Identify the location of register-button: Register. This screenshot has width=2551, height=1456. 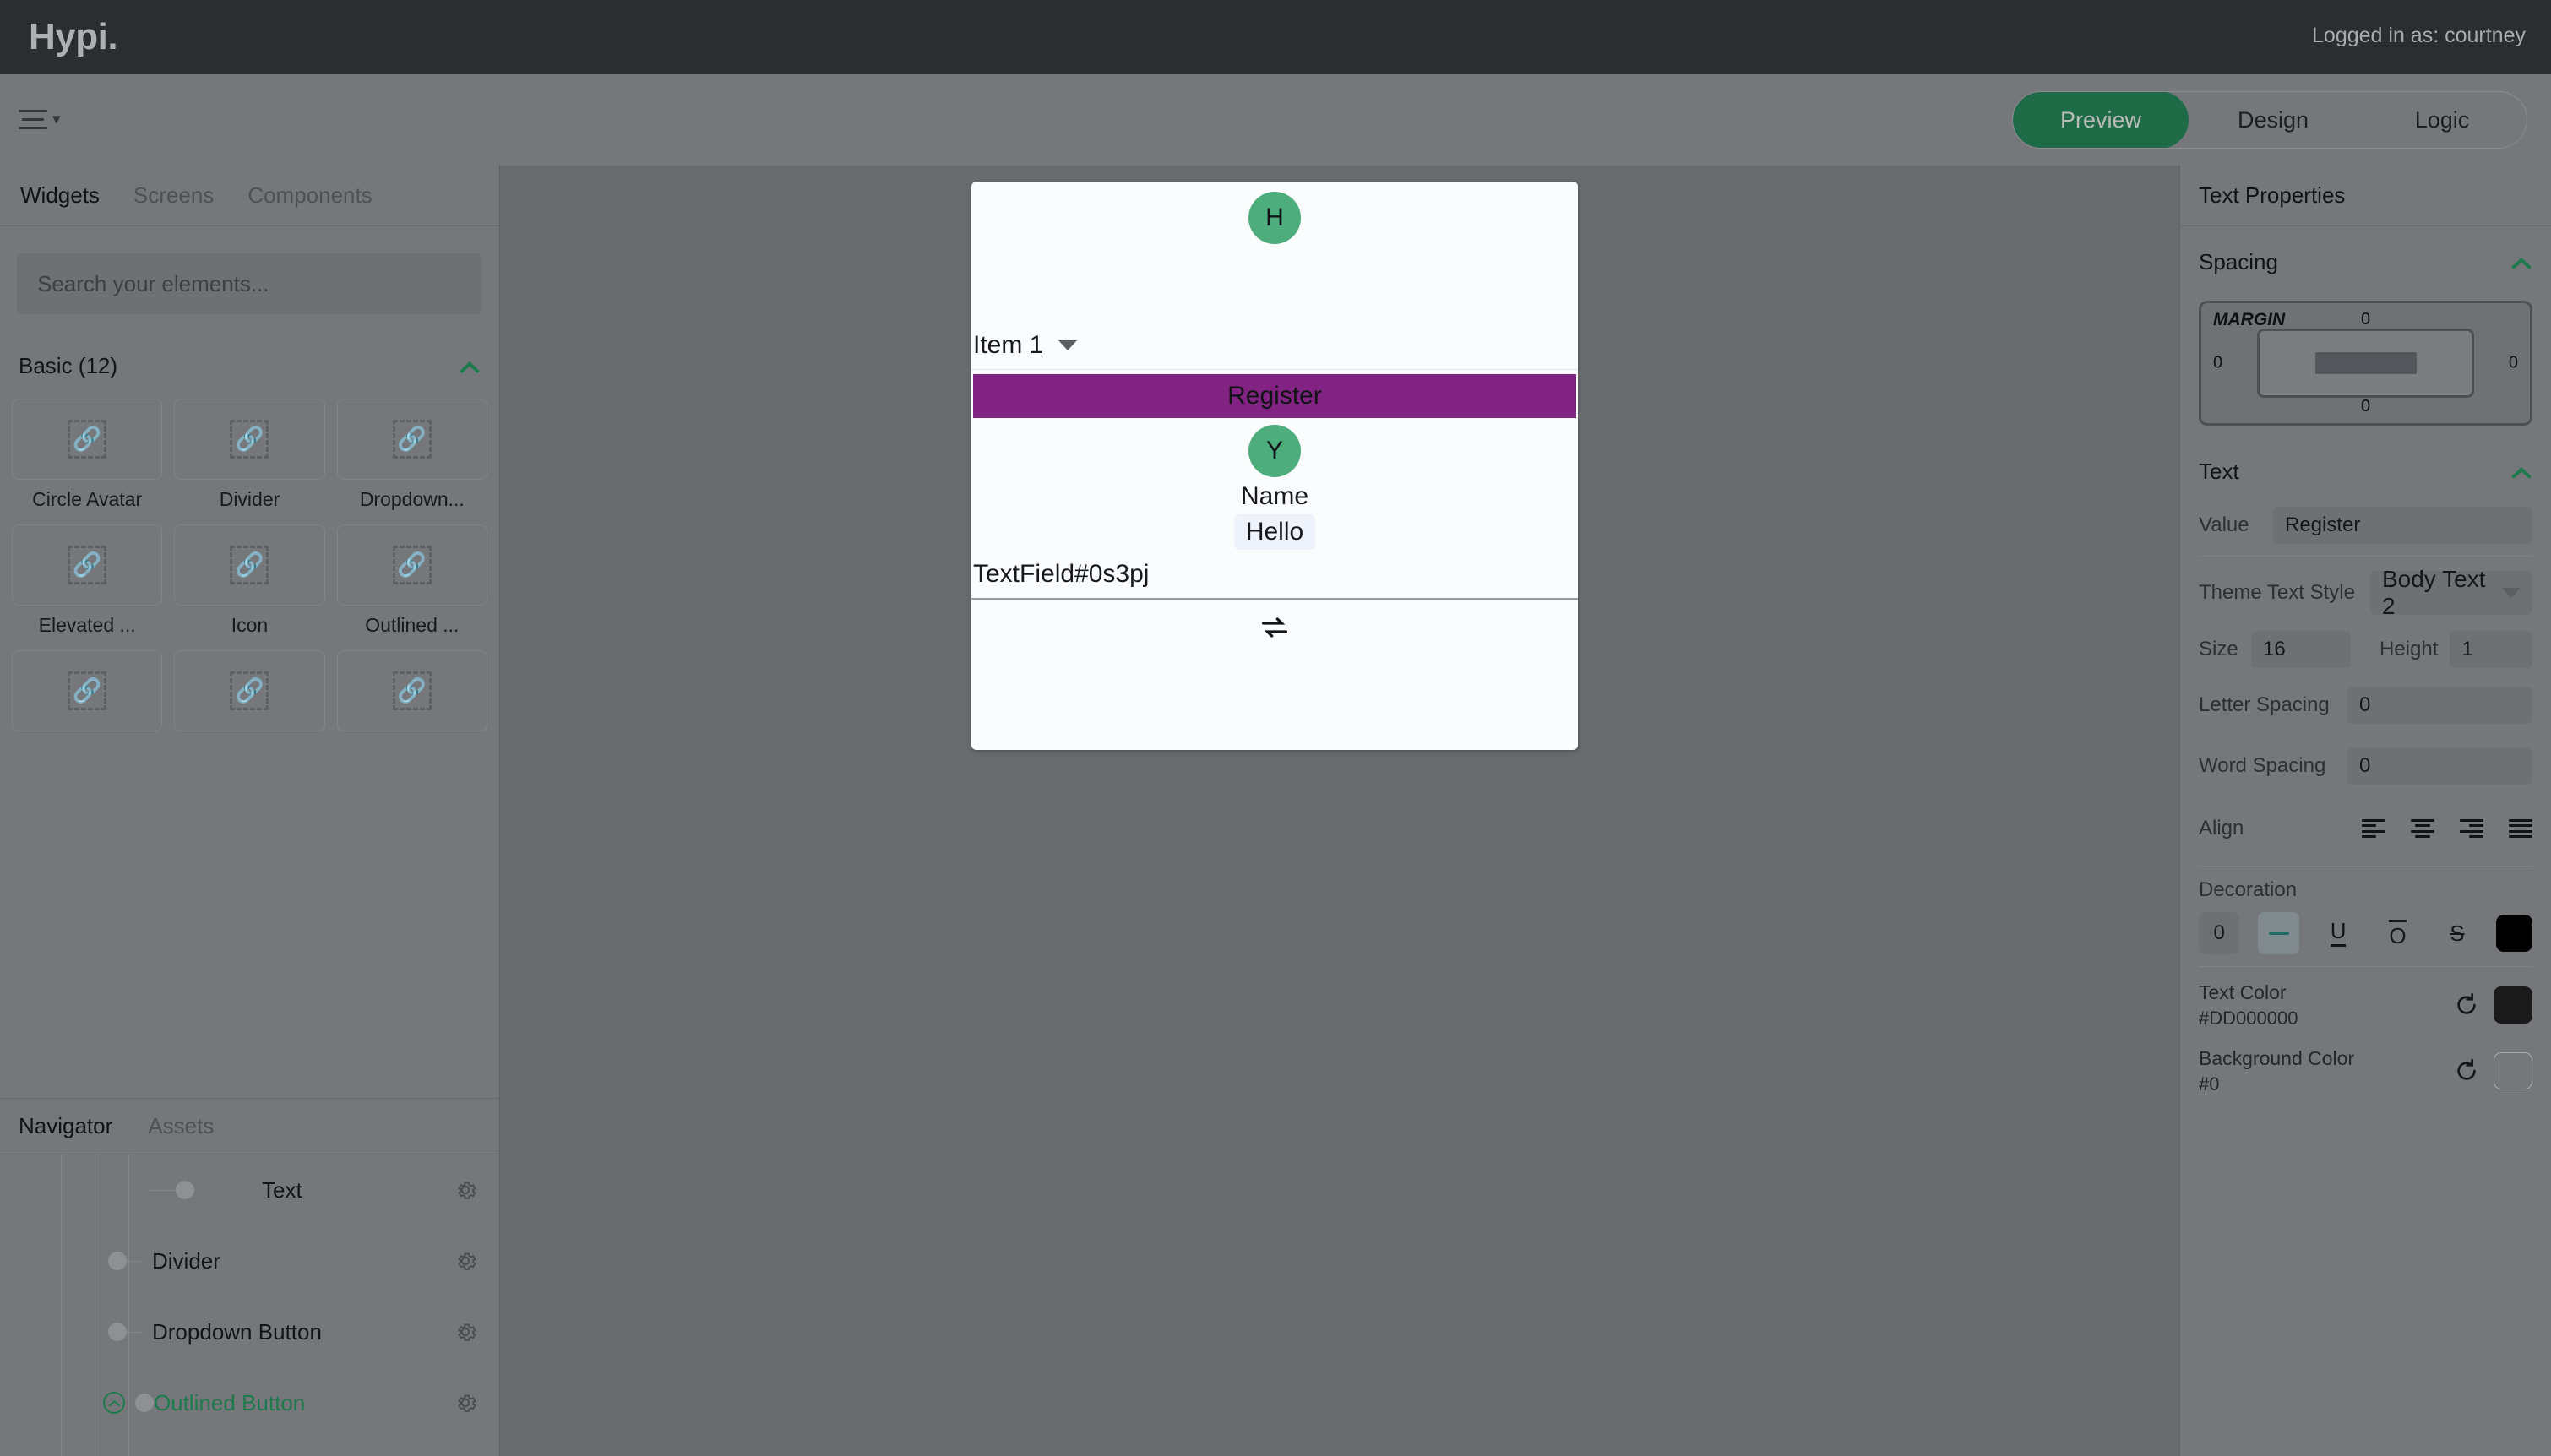
(1274, 396).